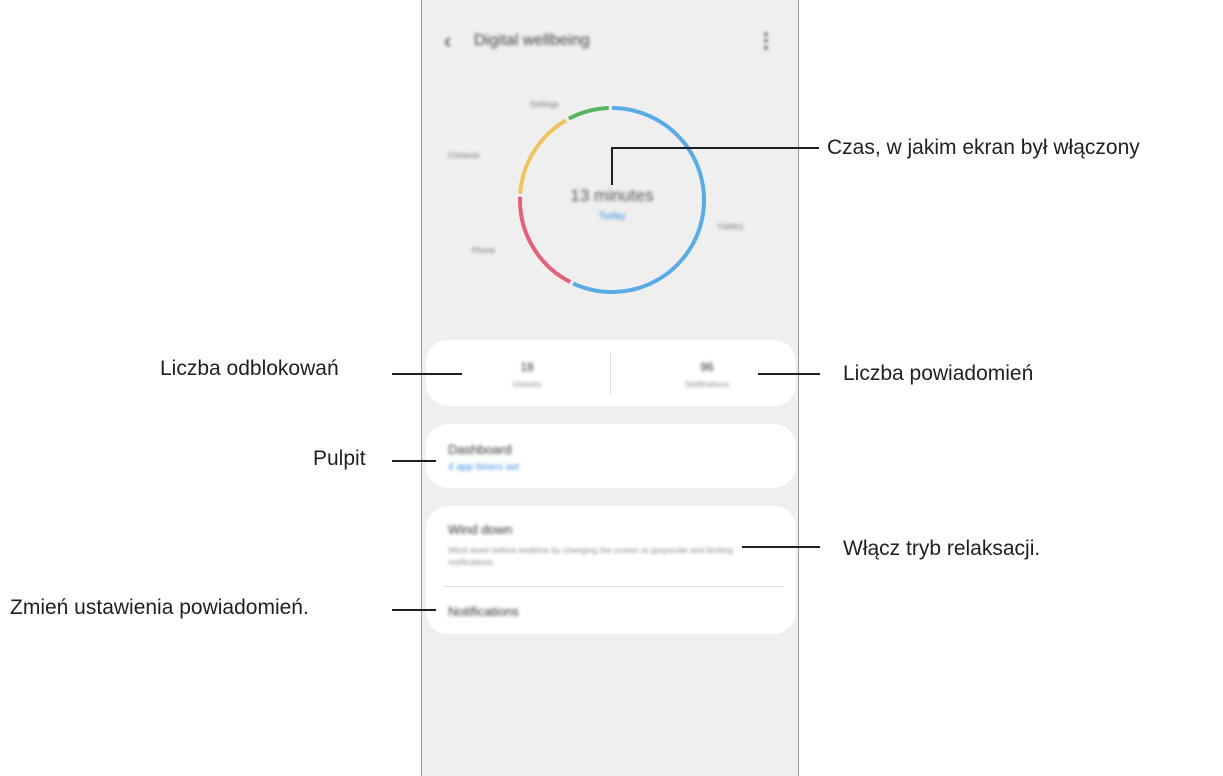 The image size is (1223, 776). I want to click on callout-line-unlocks, so click(427, 374).